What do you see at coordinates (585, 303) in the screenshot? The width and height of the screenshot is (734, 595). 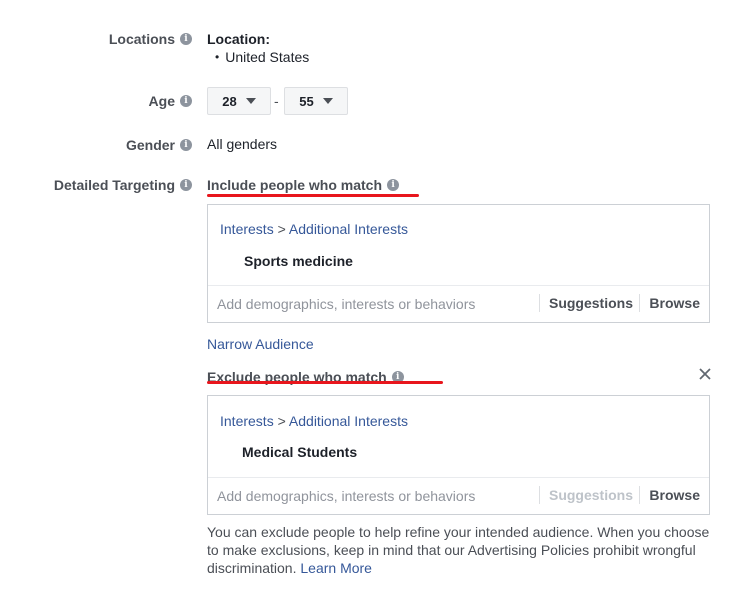 I see `include-suggestions-button: Suggestions` at bounding box center [585, 303].